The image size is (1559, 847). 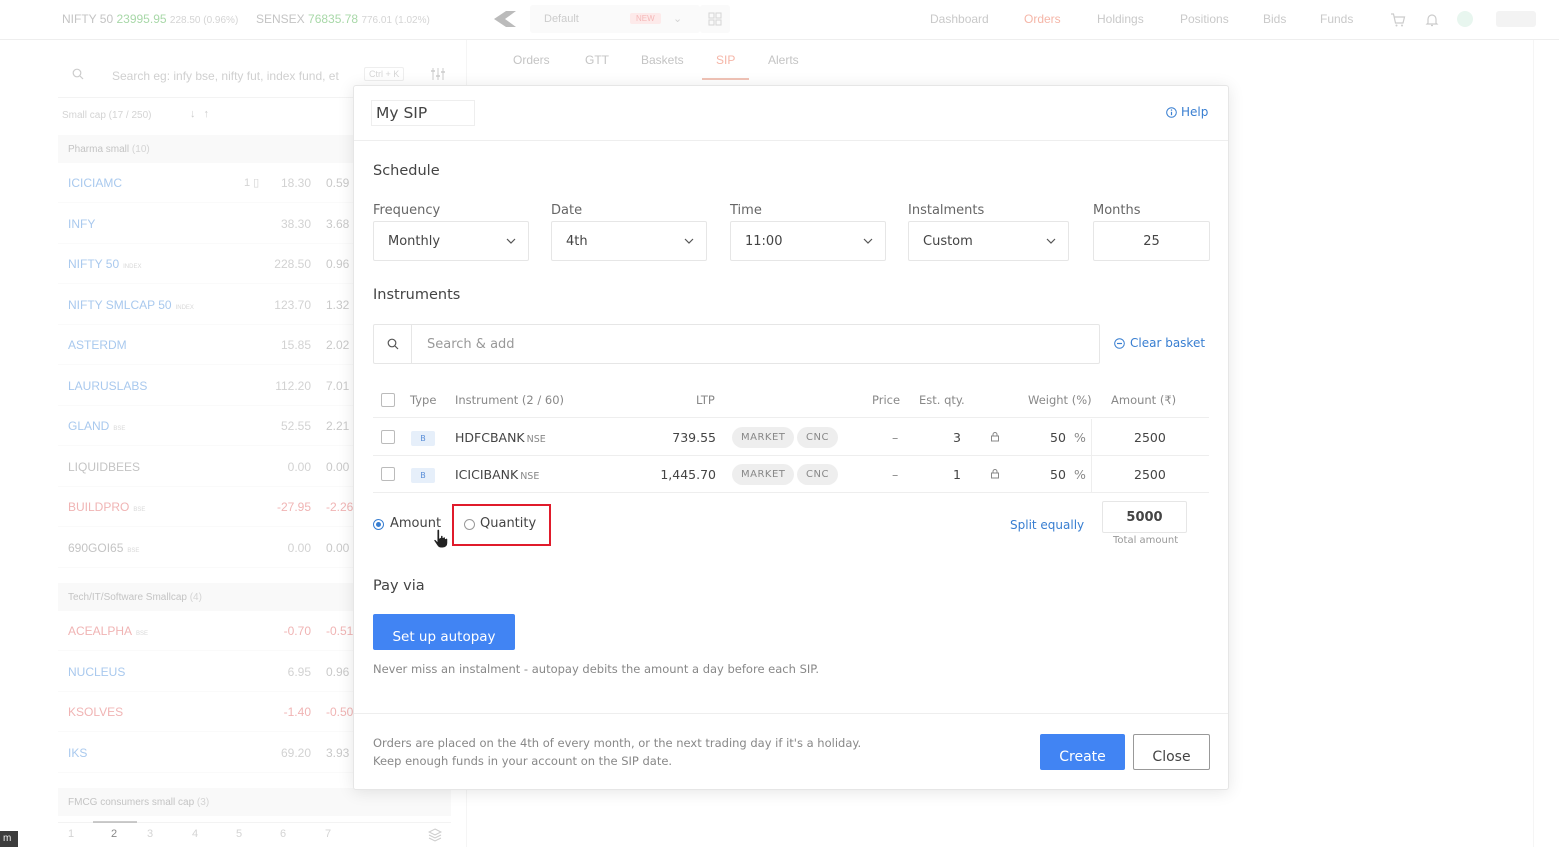 I want to click on cart-icon, so click(x=1398, y=20).